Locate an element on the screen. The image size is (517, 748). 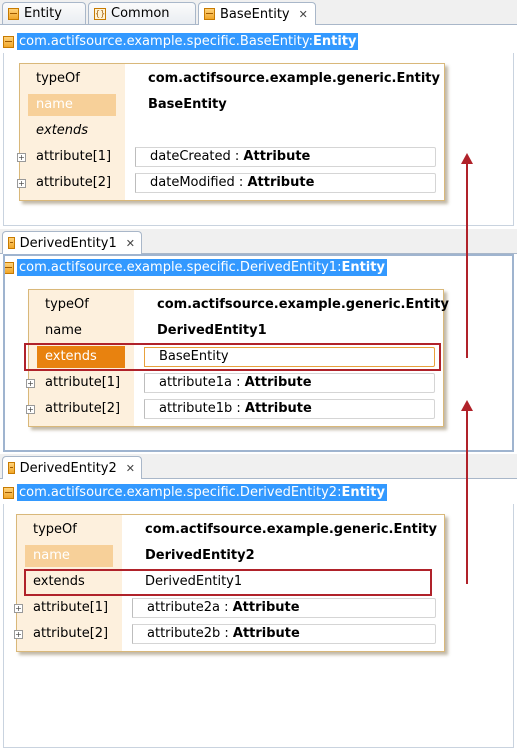
attribute-1-field: dateCreated : Attribute is located at coordinates (285, 157).